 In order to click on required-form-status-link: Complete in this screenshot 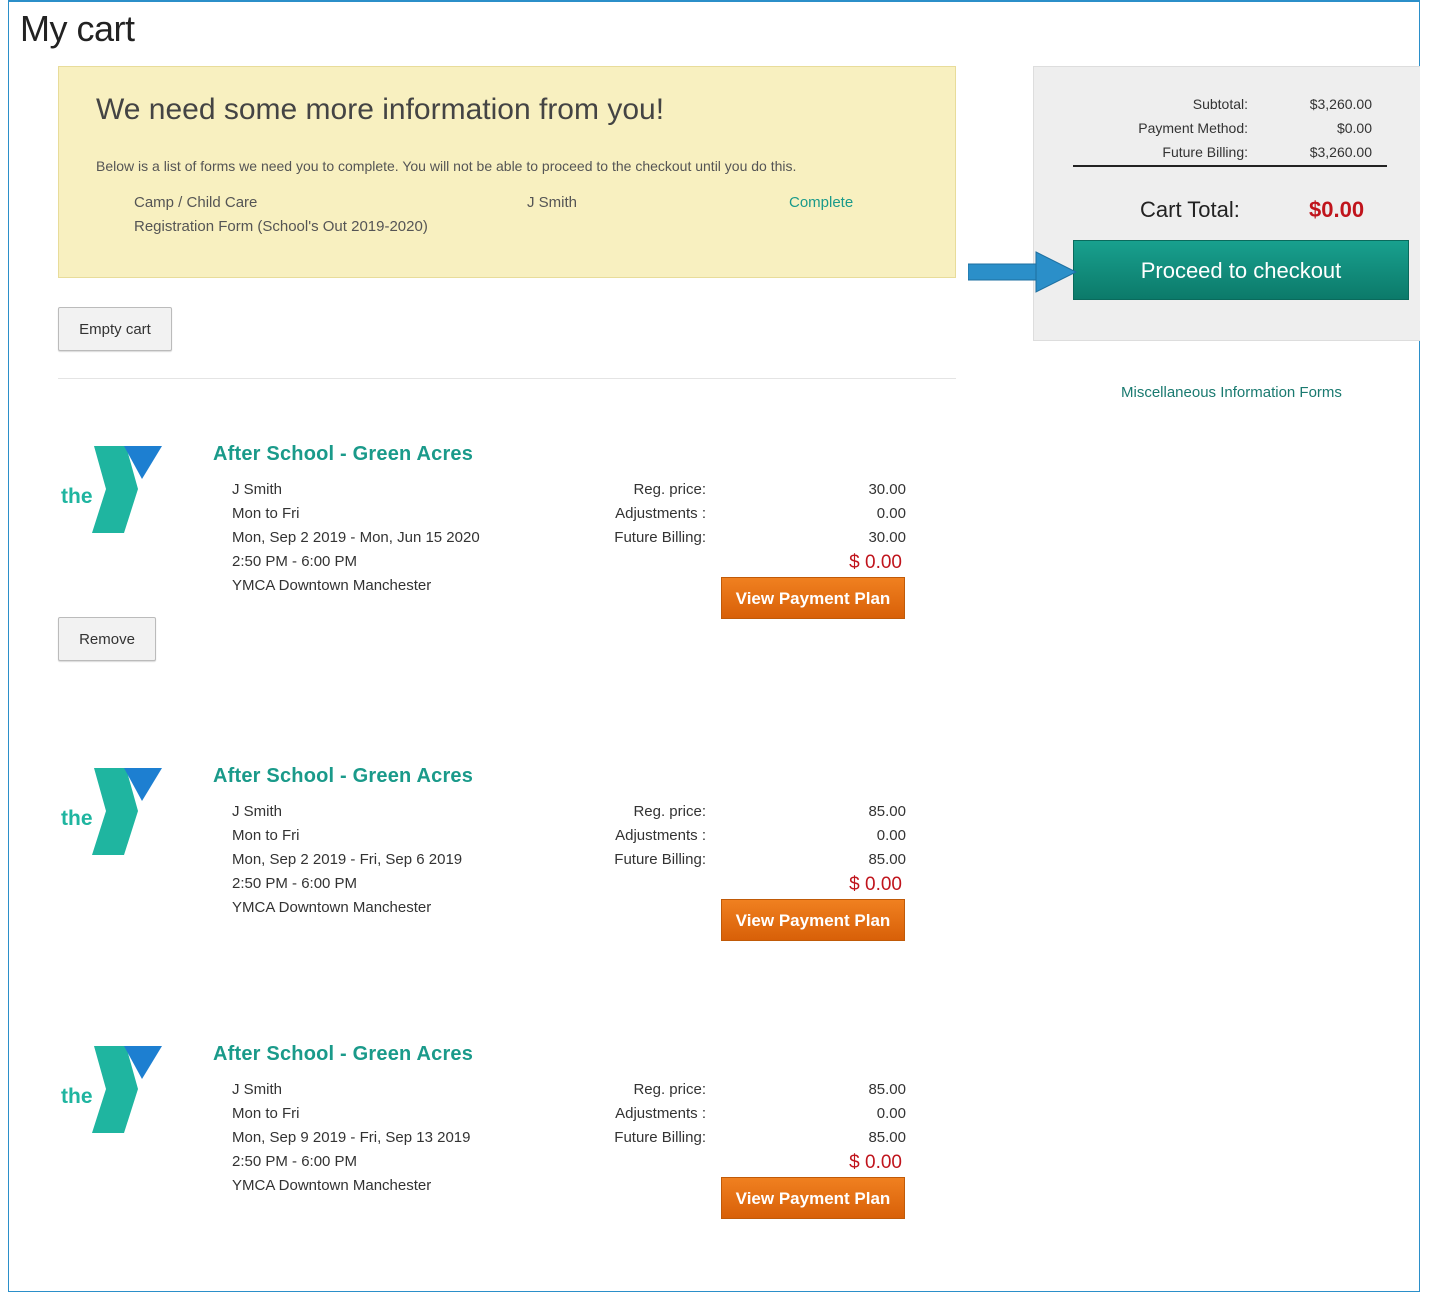, I will do `click(821, 202)`.